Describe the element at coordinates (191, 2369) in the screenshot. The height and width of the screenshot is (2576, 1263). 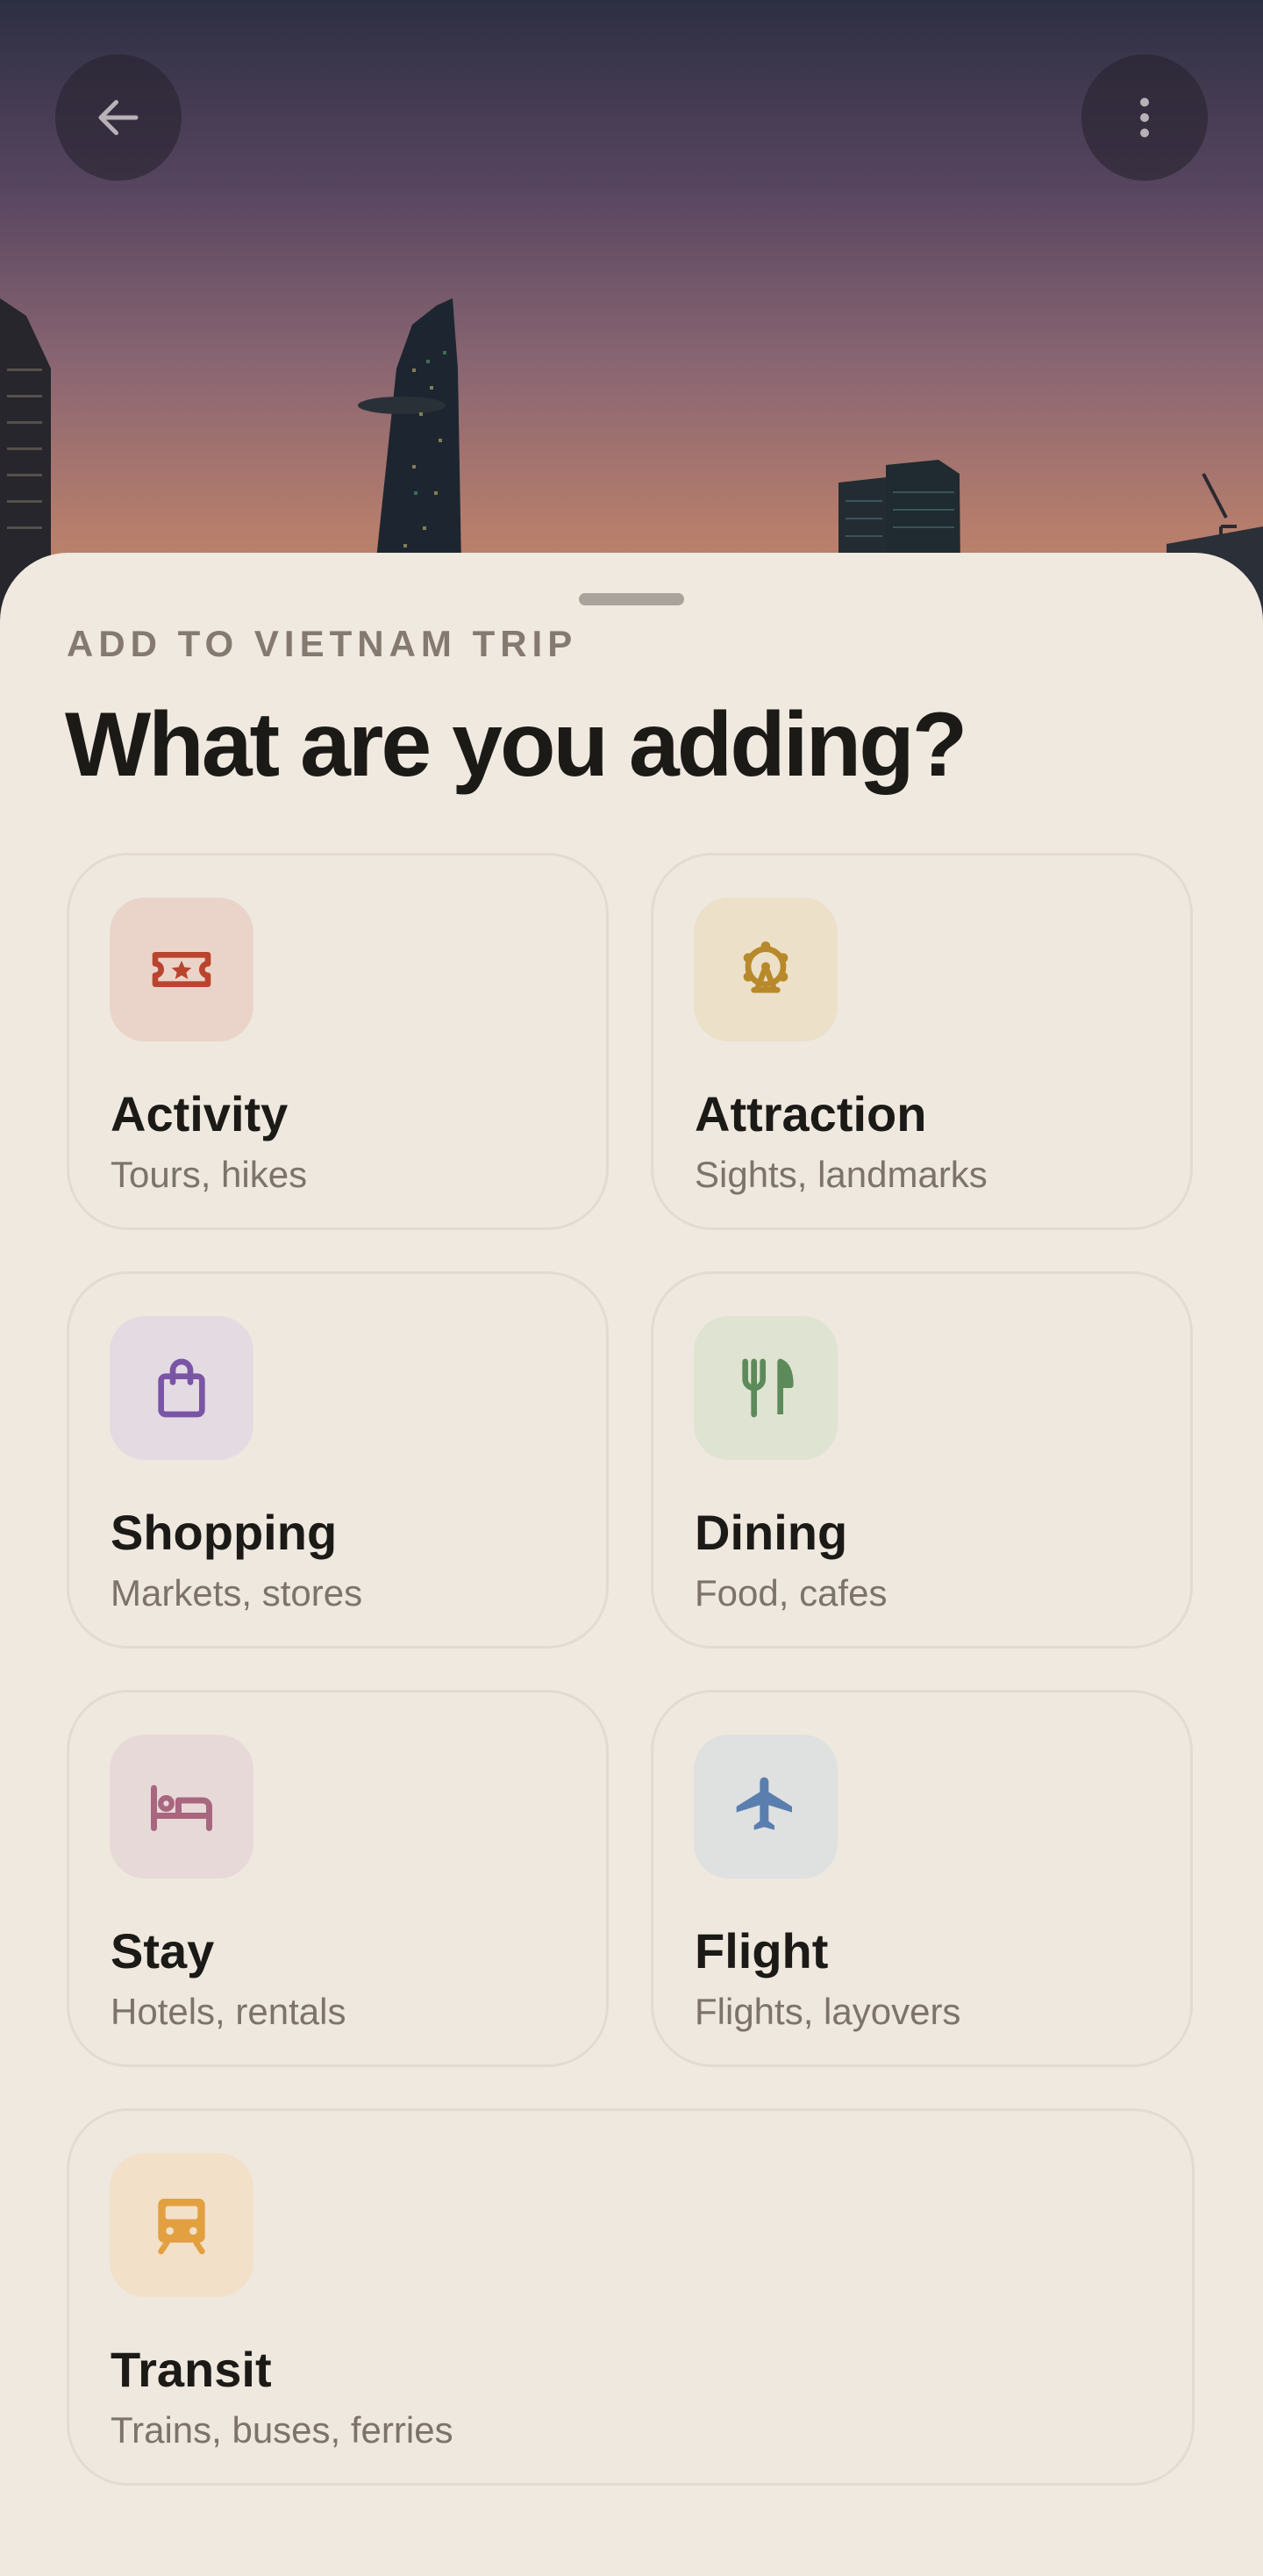
I see `category-title: Transit` at that location.